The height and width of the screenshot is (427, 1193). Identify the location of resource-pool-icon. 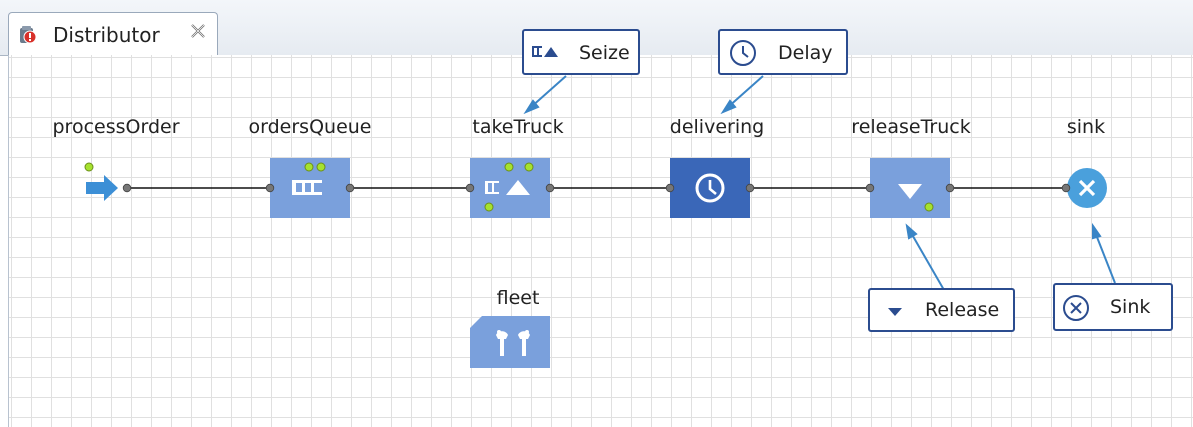
(510, 342).